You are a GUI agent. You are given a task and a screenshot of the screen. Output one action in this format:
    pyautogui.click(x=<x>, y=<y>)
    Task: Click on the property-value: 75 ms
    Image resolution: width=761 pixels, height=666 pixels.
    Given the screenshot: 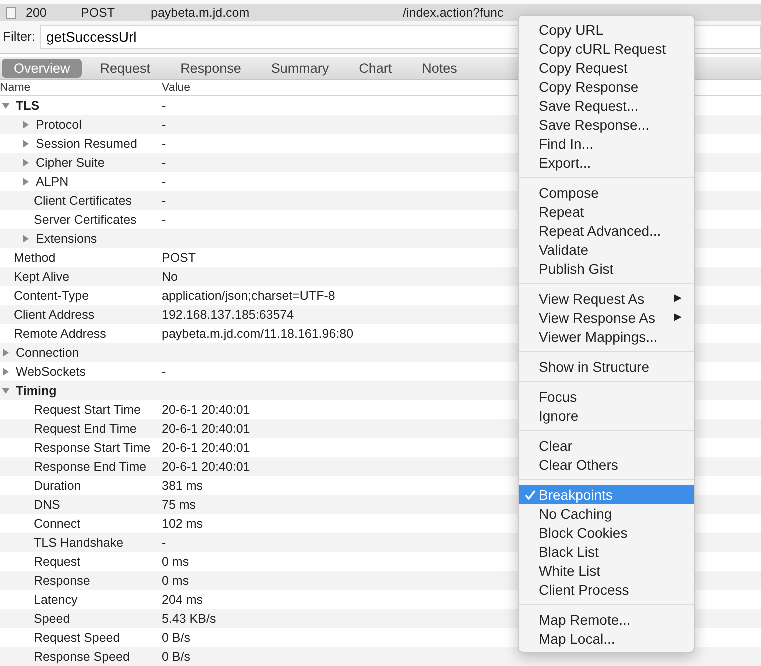 What is the action you would take?
    pyautogui.click(x=179, y=505)
    